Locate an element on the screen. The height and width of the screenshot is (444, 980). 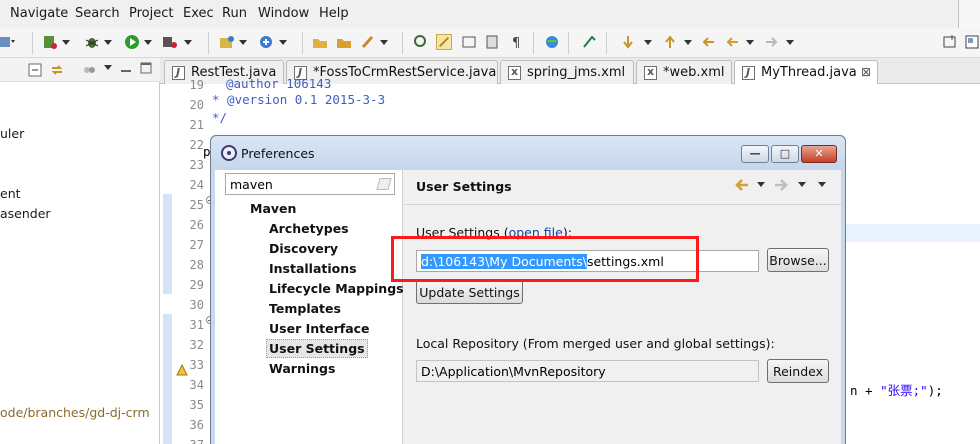
update-settings-button: Update Settings is located at coordinates (469, 292).